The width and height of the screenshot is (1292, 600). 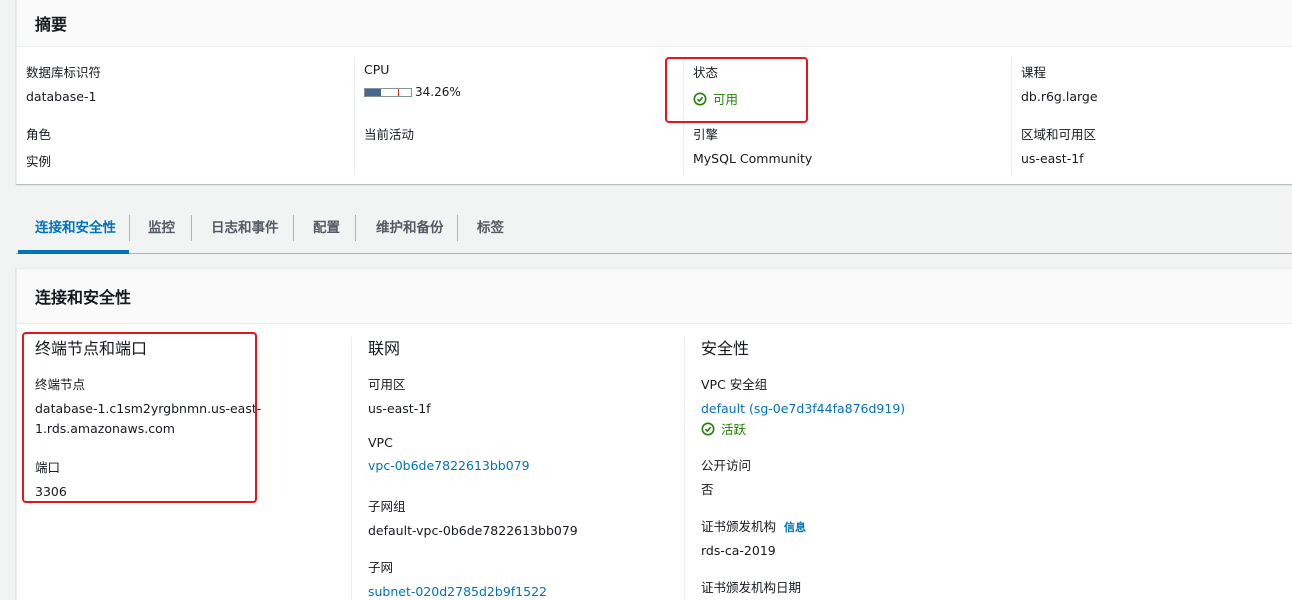 What do you see at coordinates (381, 567) in the screenshot?
I see `subnet-label: 子网` at bounding box center [381, 567].